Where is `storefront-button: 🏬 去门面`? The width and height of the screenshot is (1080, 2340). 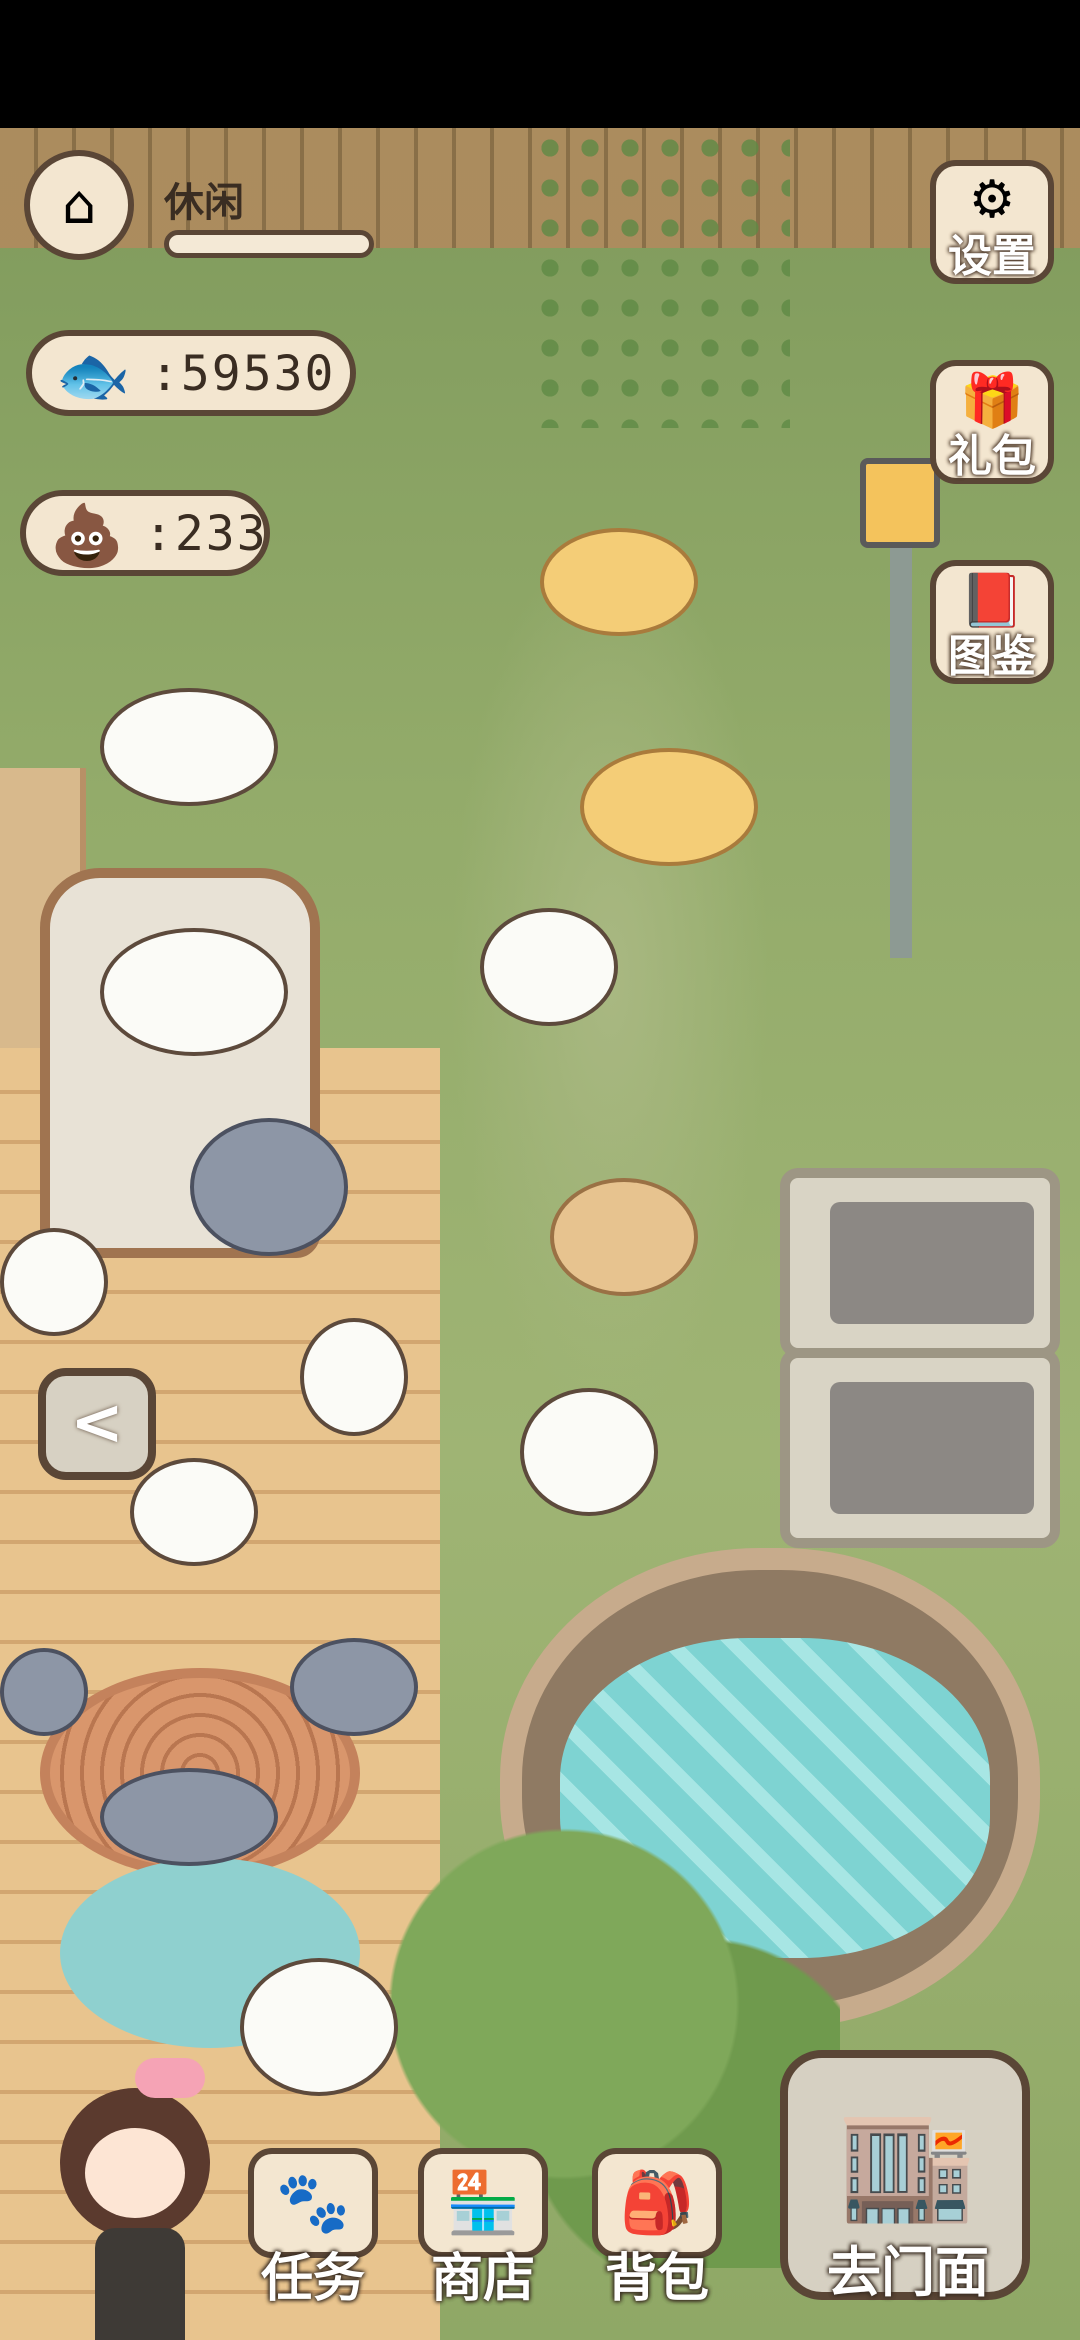
storefront-button: 🏬 去门面 is located at coordinates (905, 2177).